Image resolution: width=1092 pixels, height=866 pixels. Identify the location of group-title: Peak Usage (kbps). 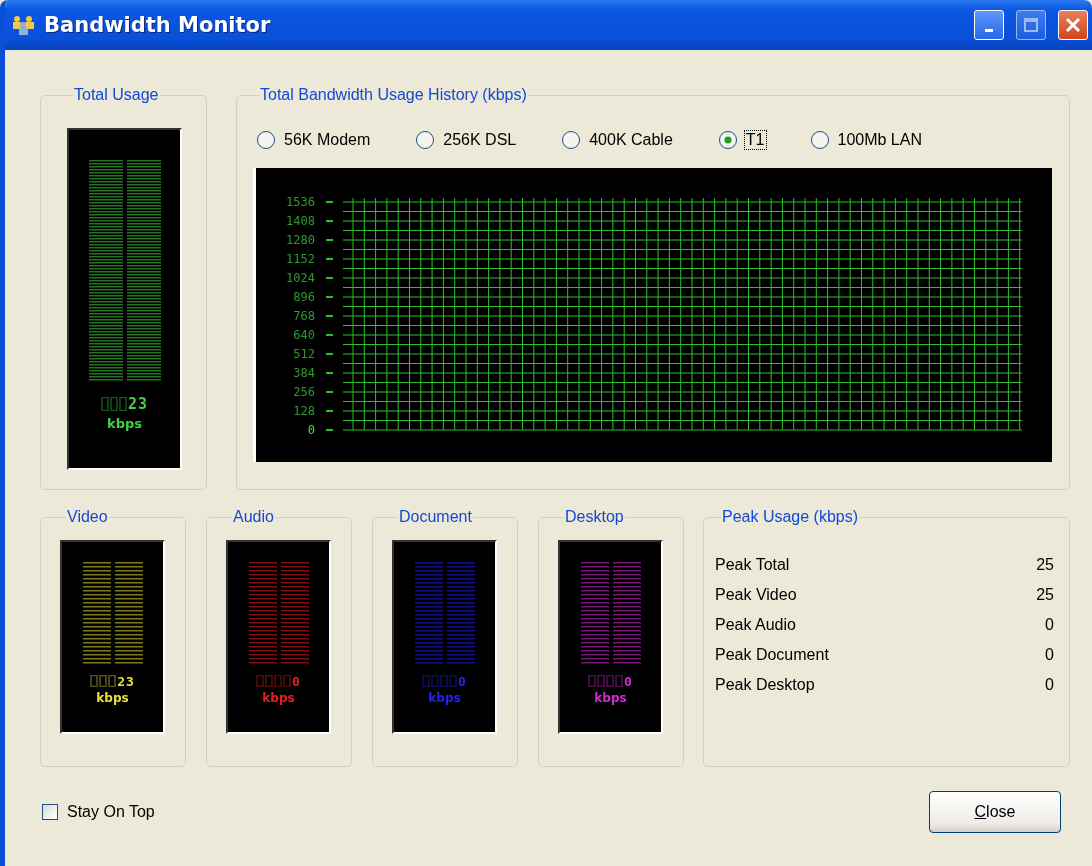
(790, 517).